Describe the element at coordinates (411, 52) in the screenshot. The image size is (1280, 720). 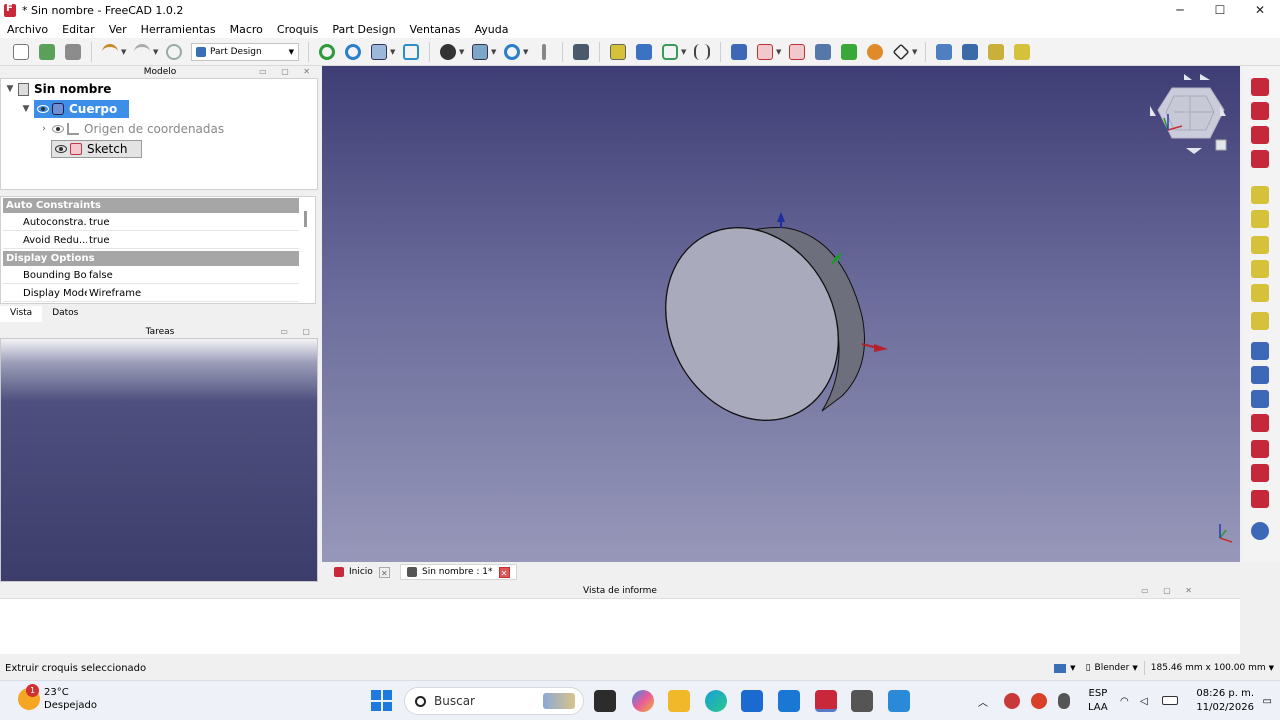
I see `box-zoom-button` at that location.